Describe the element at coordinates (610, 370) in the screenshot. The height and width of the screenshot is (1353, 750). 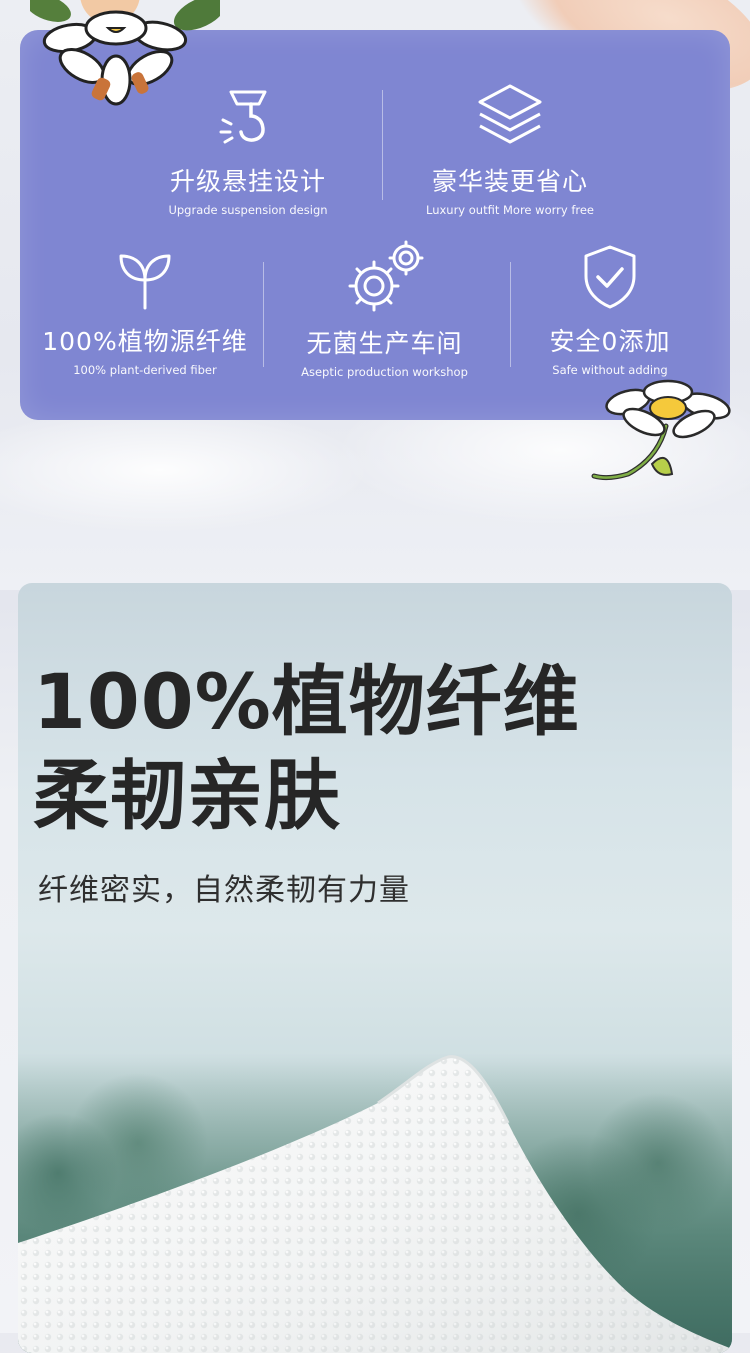
I see `feature-subtitle: Safe without adding` at that location.